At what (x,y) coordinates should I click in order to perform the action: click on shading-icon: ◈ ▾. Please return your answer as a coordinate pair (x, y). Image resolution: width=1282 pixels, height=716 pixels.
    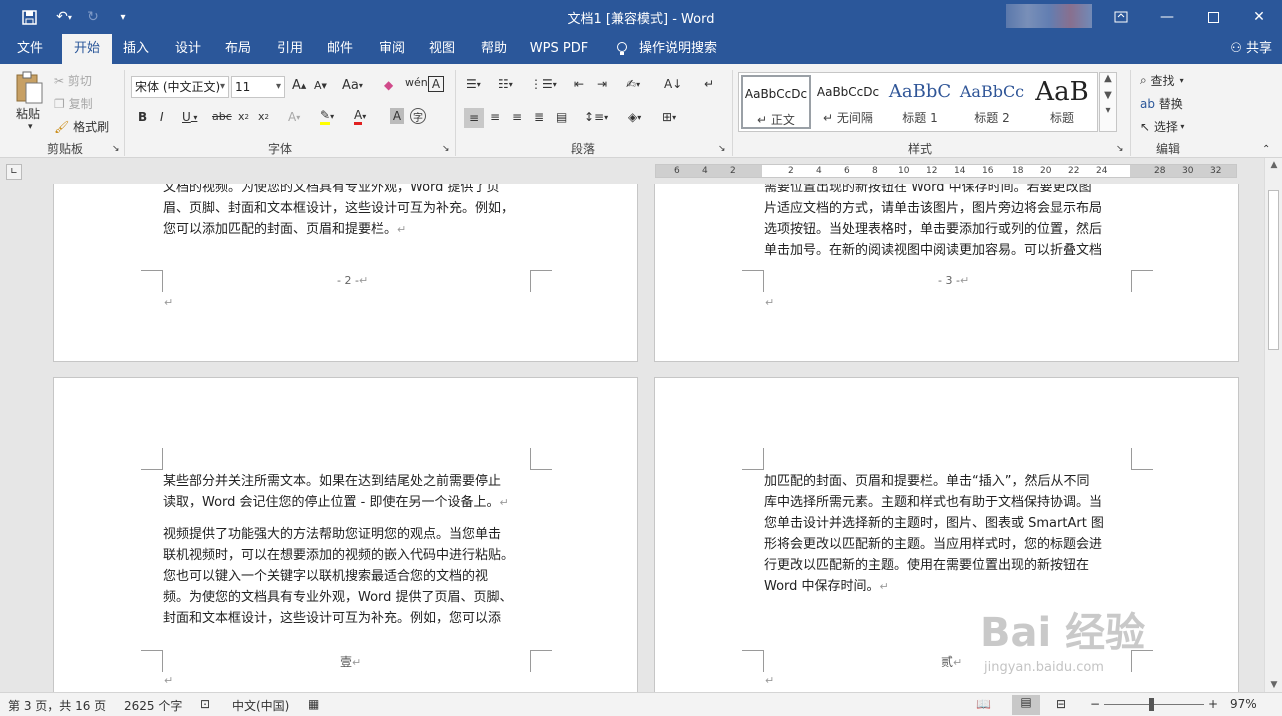
    Looking at the image, I should click on (634, 117).